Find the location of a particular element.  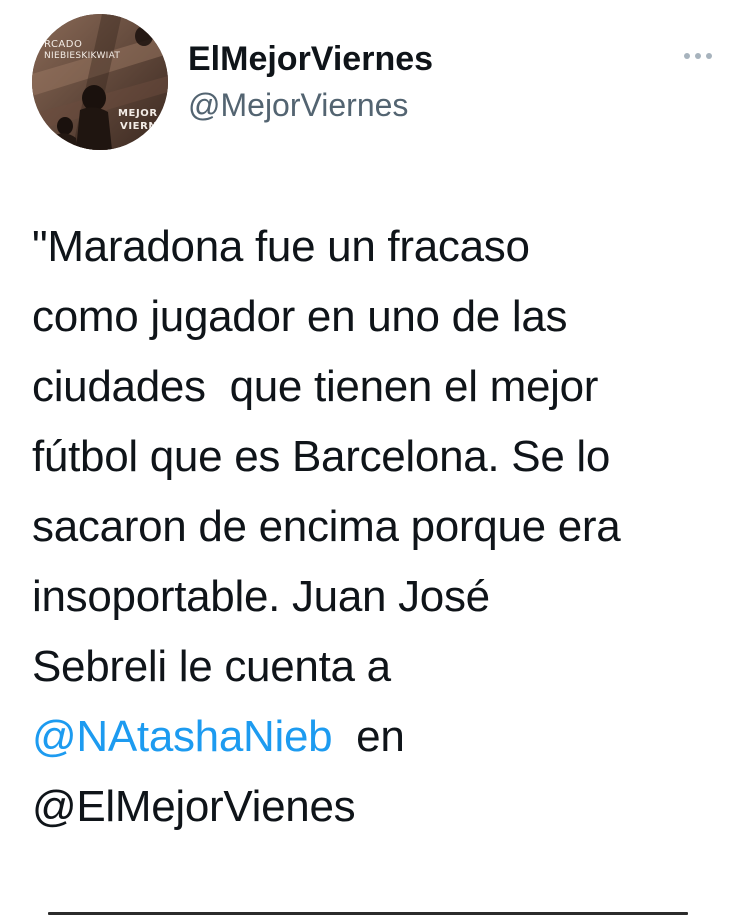

tweet-text-line: sacaron de encima porque era is located at coordinates (326, 526).